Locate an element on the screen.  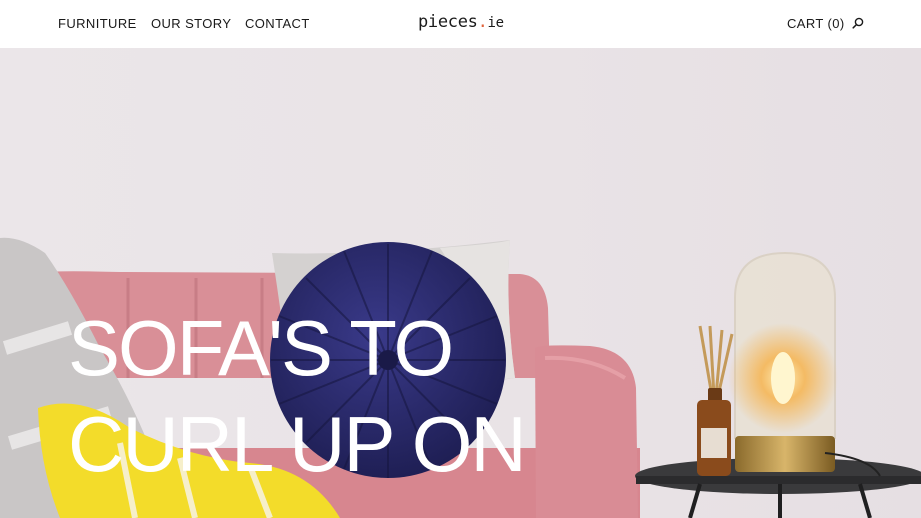
search-icon is located at coordinates (858, 23).